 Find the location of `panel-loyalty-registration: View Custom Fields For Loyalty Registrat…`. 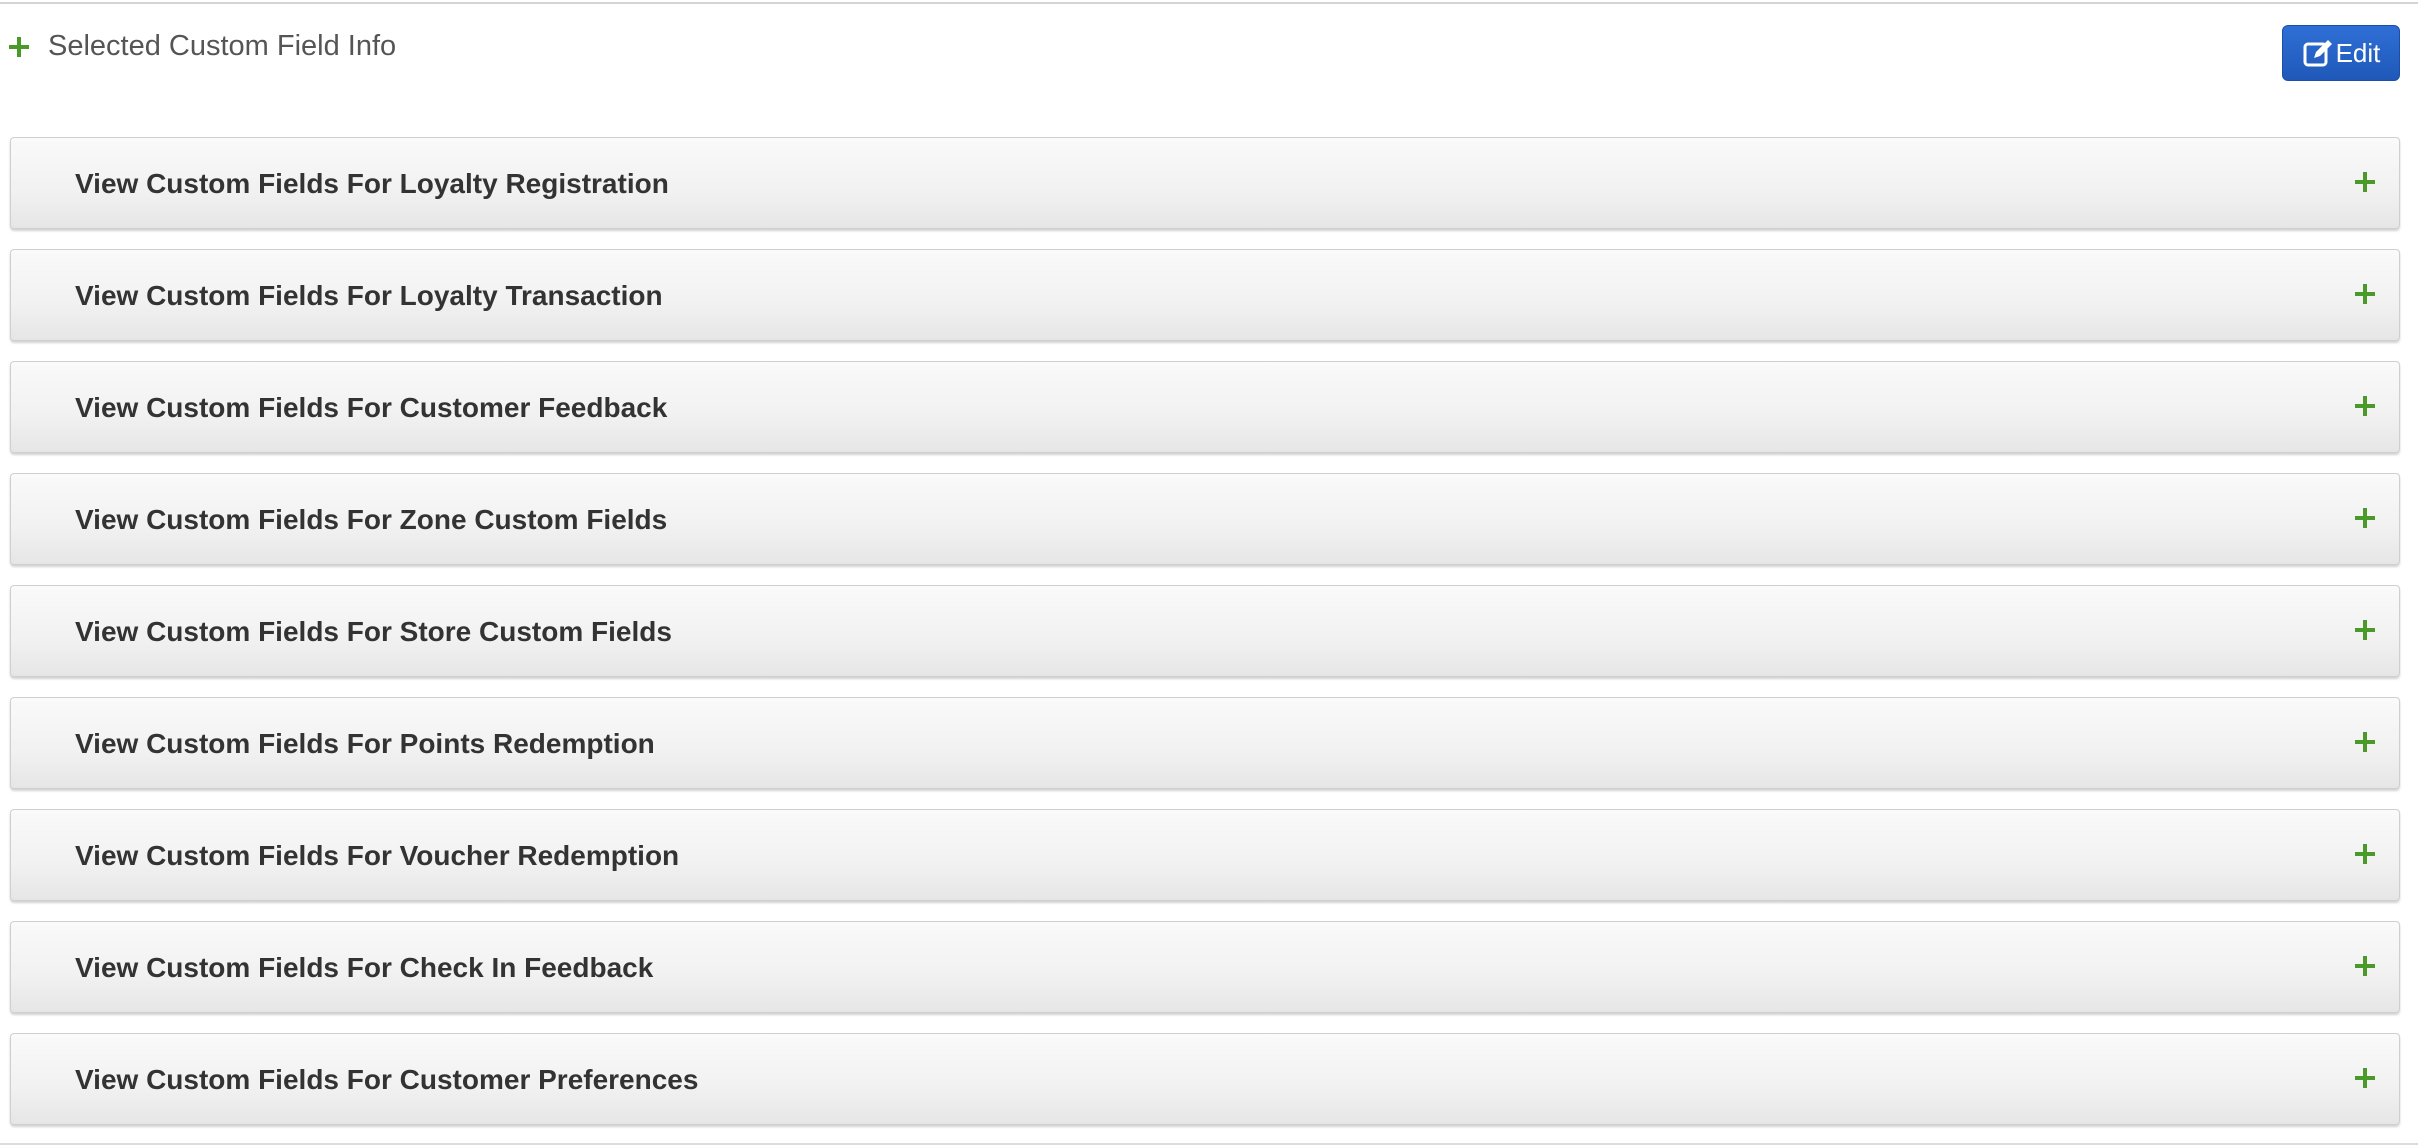

panel-loyalty-registration: View Custom Fields For Loyalty Registrat… is located at coordinates (1205, 183).